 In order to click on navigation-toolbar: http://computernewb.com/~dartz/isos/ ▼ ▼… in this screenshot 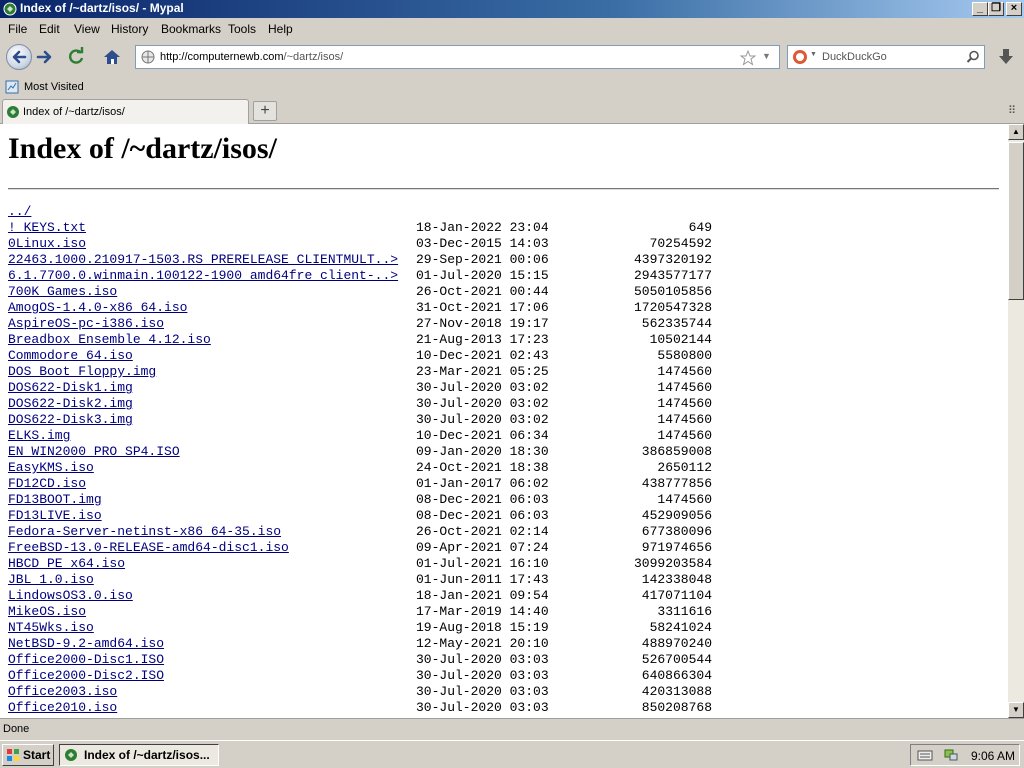, I will do `click(512, 58)`.